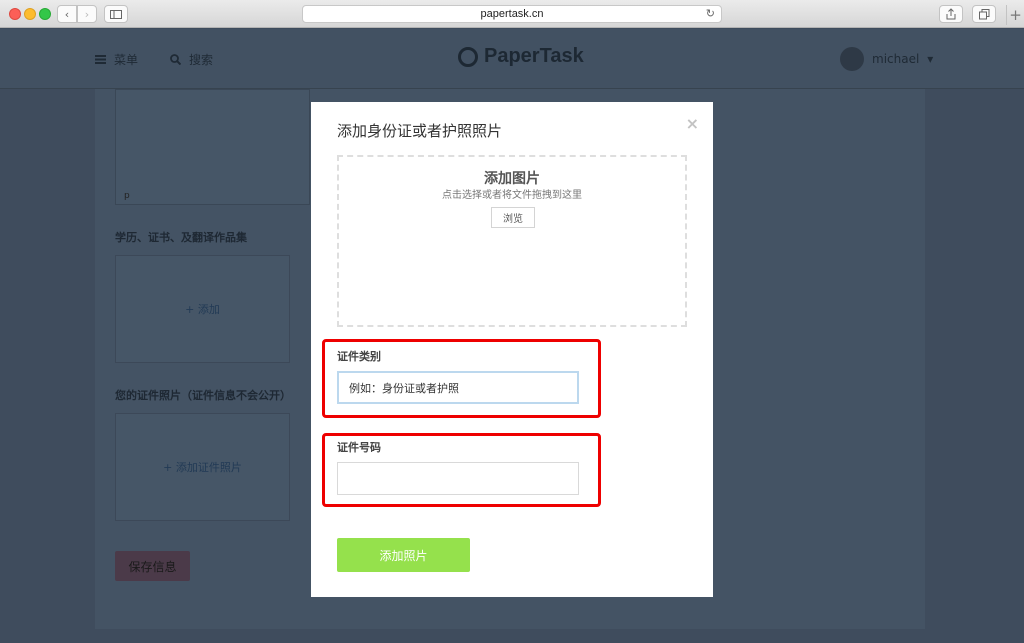 The width and height of the screenshot is (1024, 643). I want to click on forward-button: ›, so click(87, 14).